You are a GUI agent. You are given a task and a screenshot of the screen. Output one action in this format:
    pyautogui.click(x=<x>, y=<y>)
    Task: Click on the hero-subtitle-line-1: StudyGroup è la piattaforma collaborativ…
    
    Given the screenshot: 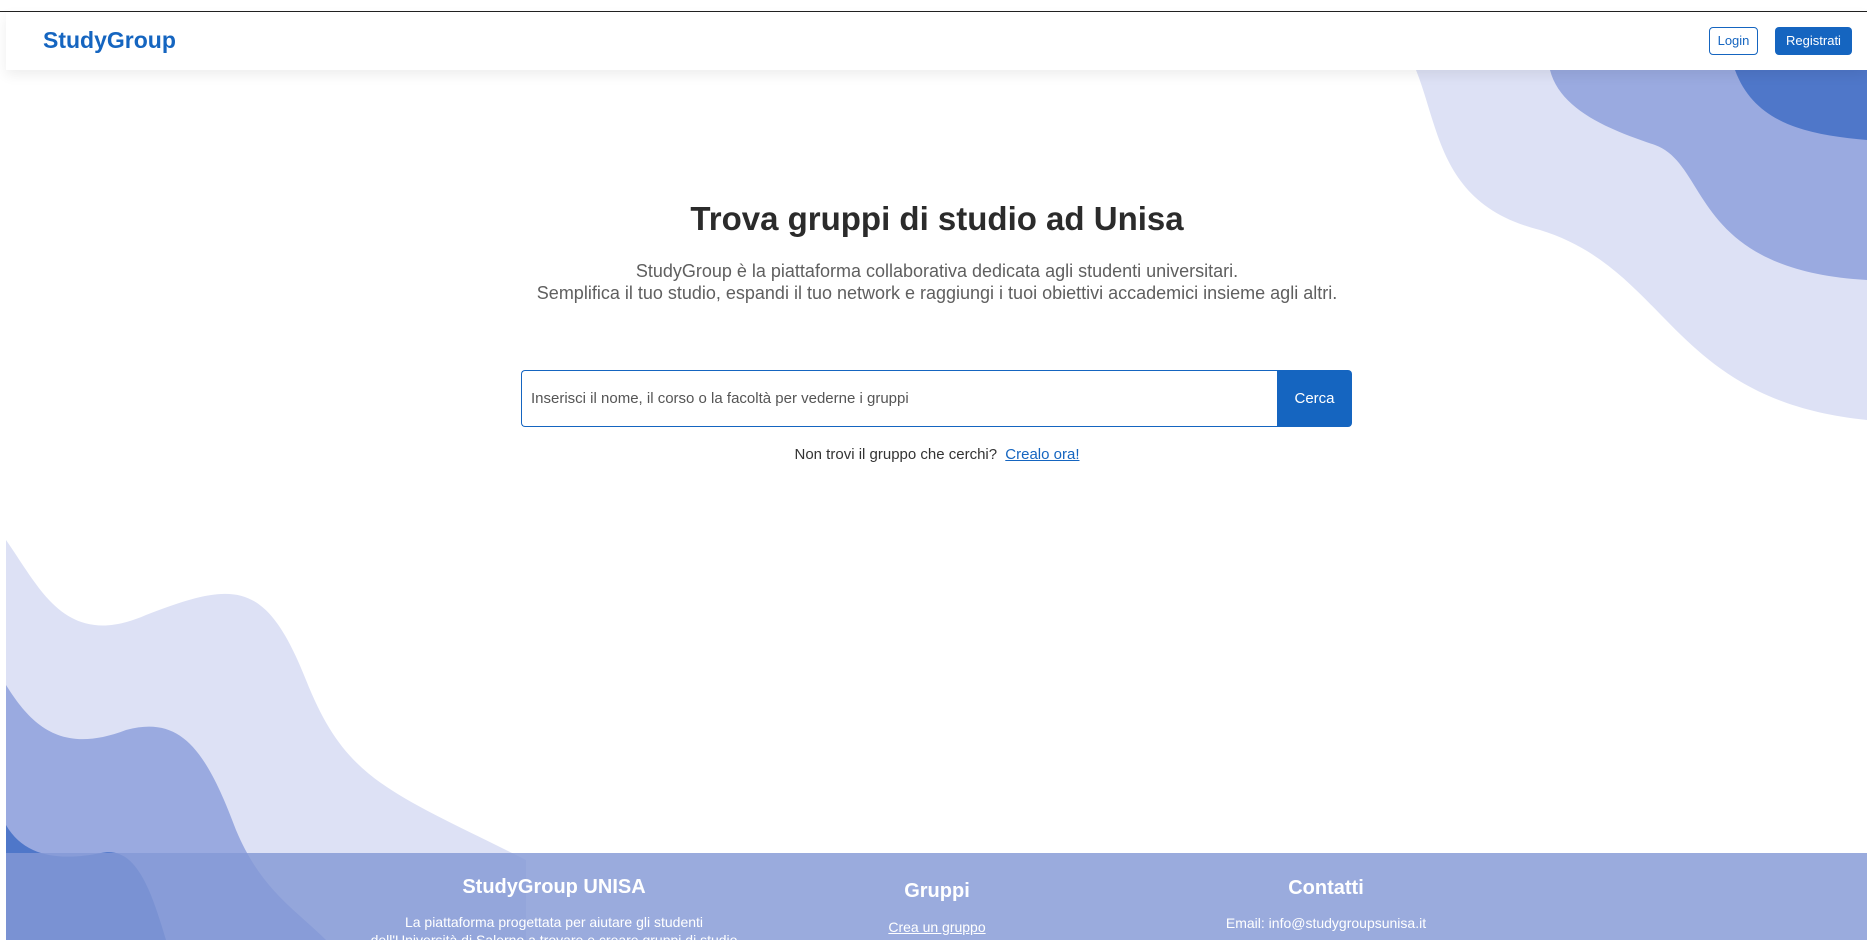 What is the action you would take?
    pyautogui.click(x=937, y=271)
    